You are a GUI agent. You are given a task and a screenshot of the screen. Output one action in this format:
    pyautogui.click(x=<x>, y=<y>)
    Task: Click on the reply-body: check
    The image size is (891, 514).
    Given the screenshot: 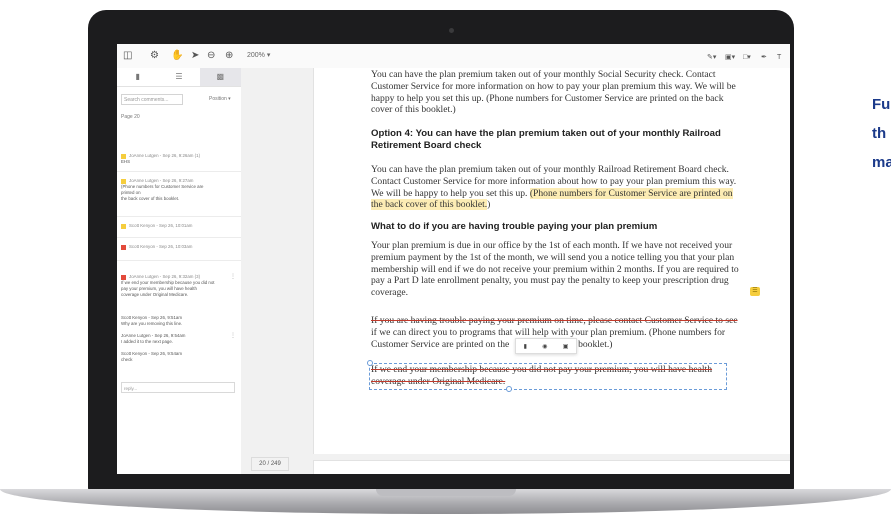 What is the action you would take?
    pyautogui.click(x=127, y=359)
    